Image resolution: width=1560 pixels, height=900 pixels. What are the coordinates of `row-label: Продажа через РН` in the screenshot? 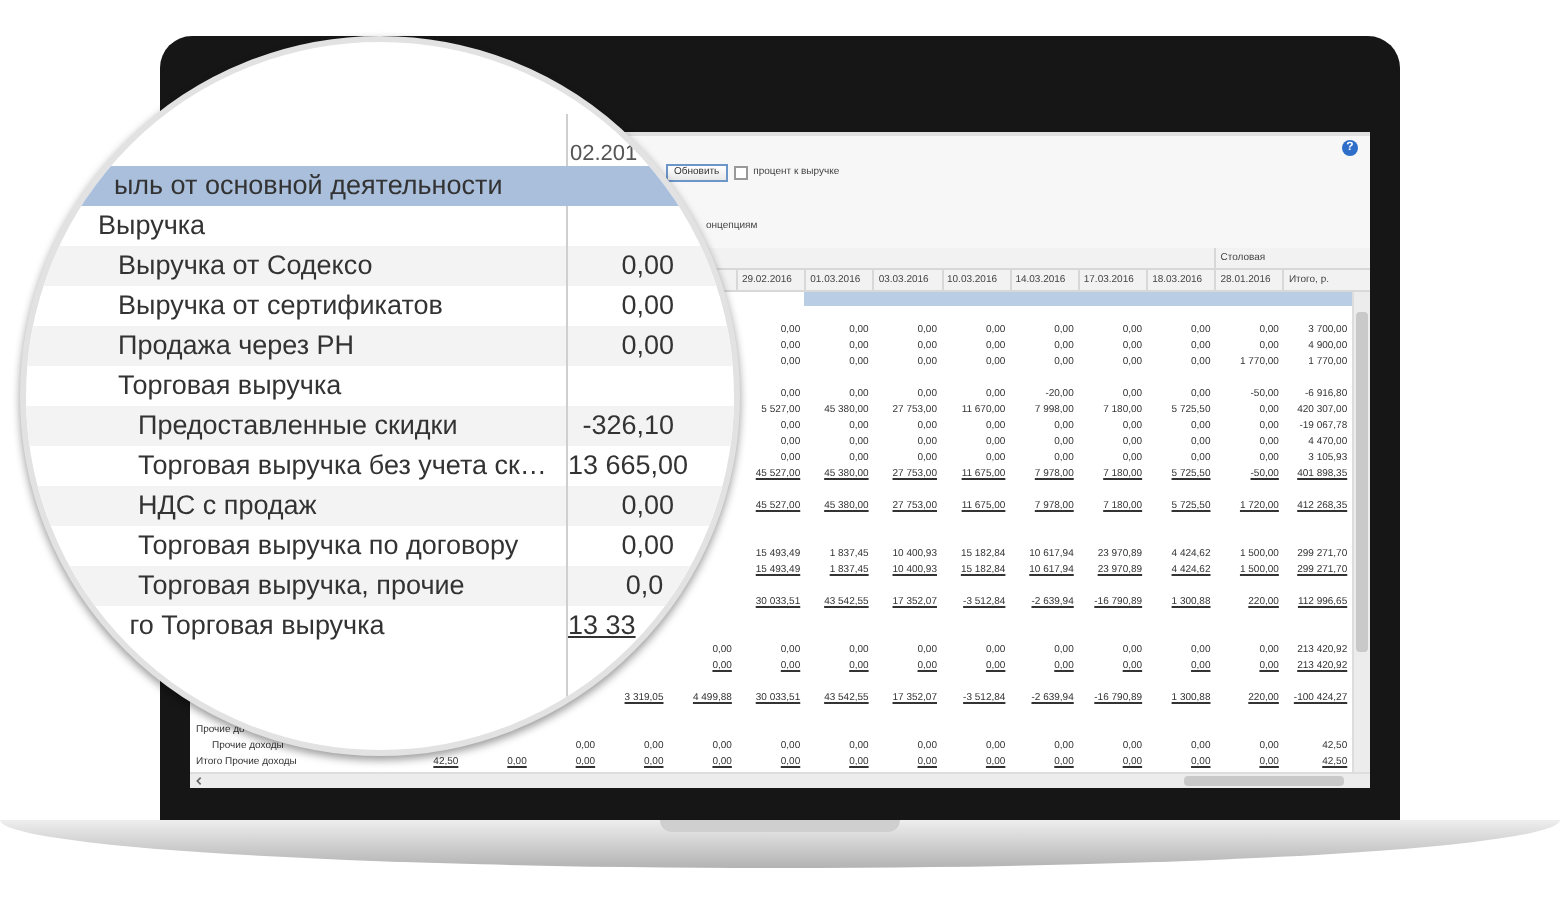 It's located at (296, 346).